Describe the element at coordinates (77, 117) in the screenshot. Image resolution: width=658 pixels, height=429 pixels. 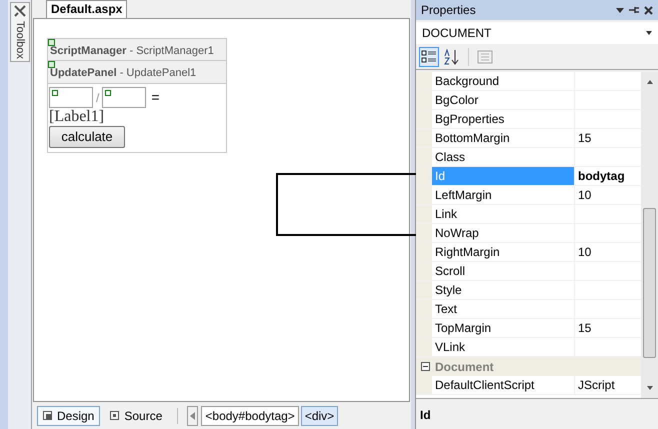
I see `result-label: [Label1]` at that location.